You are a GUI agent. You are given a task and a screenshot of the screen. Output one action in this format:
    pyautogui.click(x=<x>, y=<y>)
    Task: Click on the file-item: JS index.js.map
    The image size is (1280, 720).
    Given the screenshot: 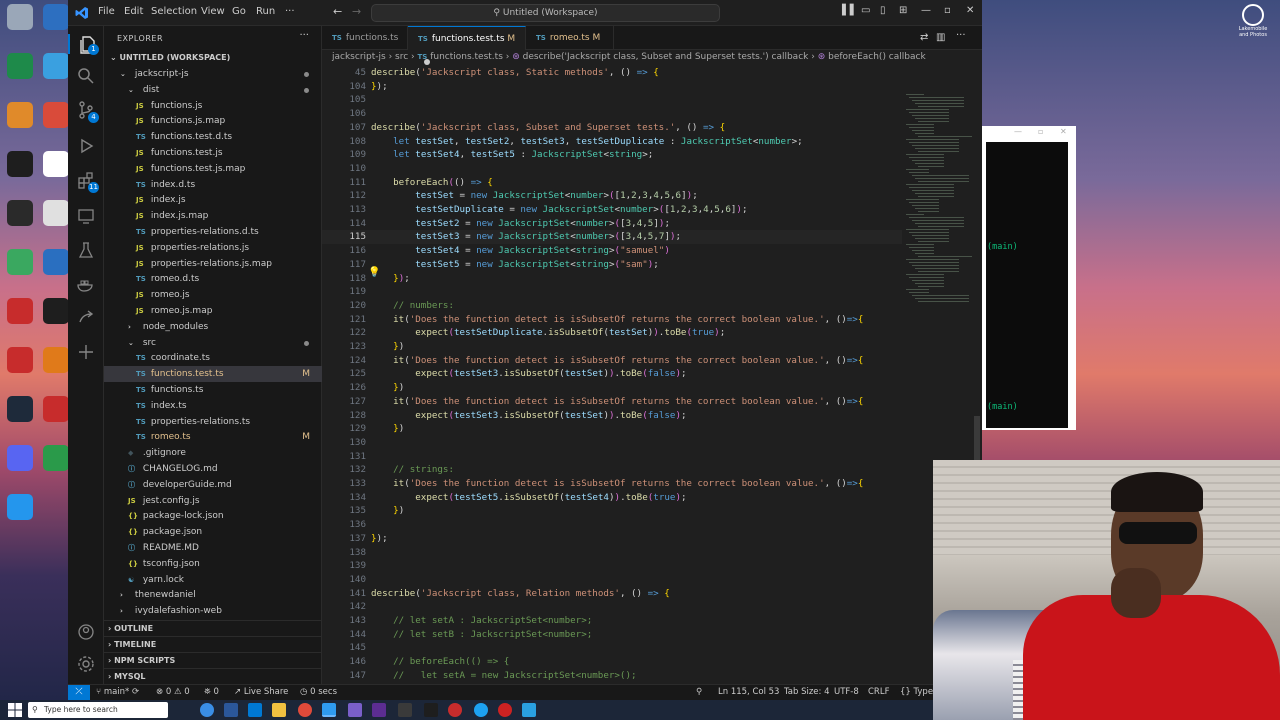 What is the action you would take?
    pyautogui.click(x=213, y=216)
    